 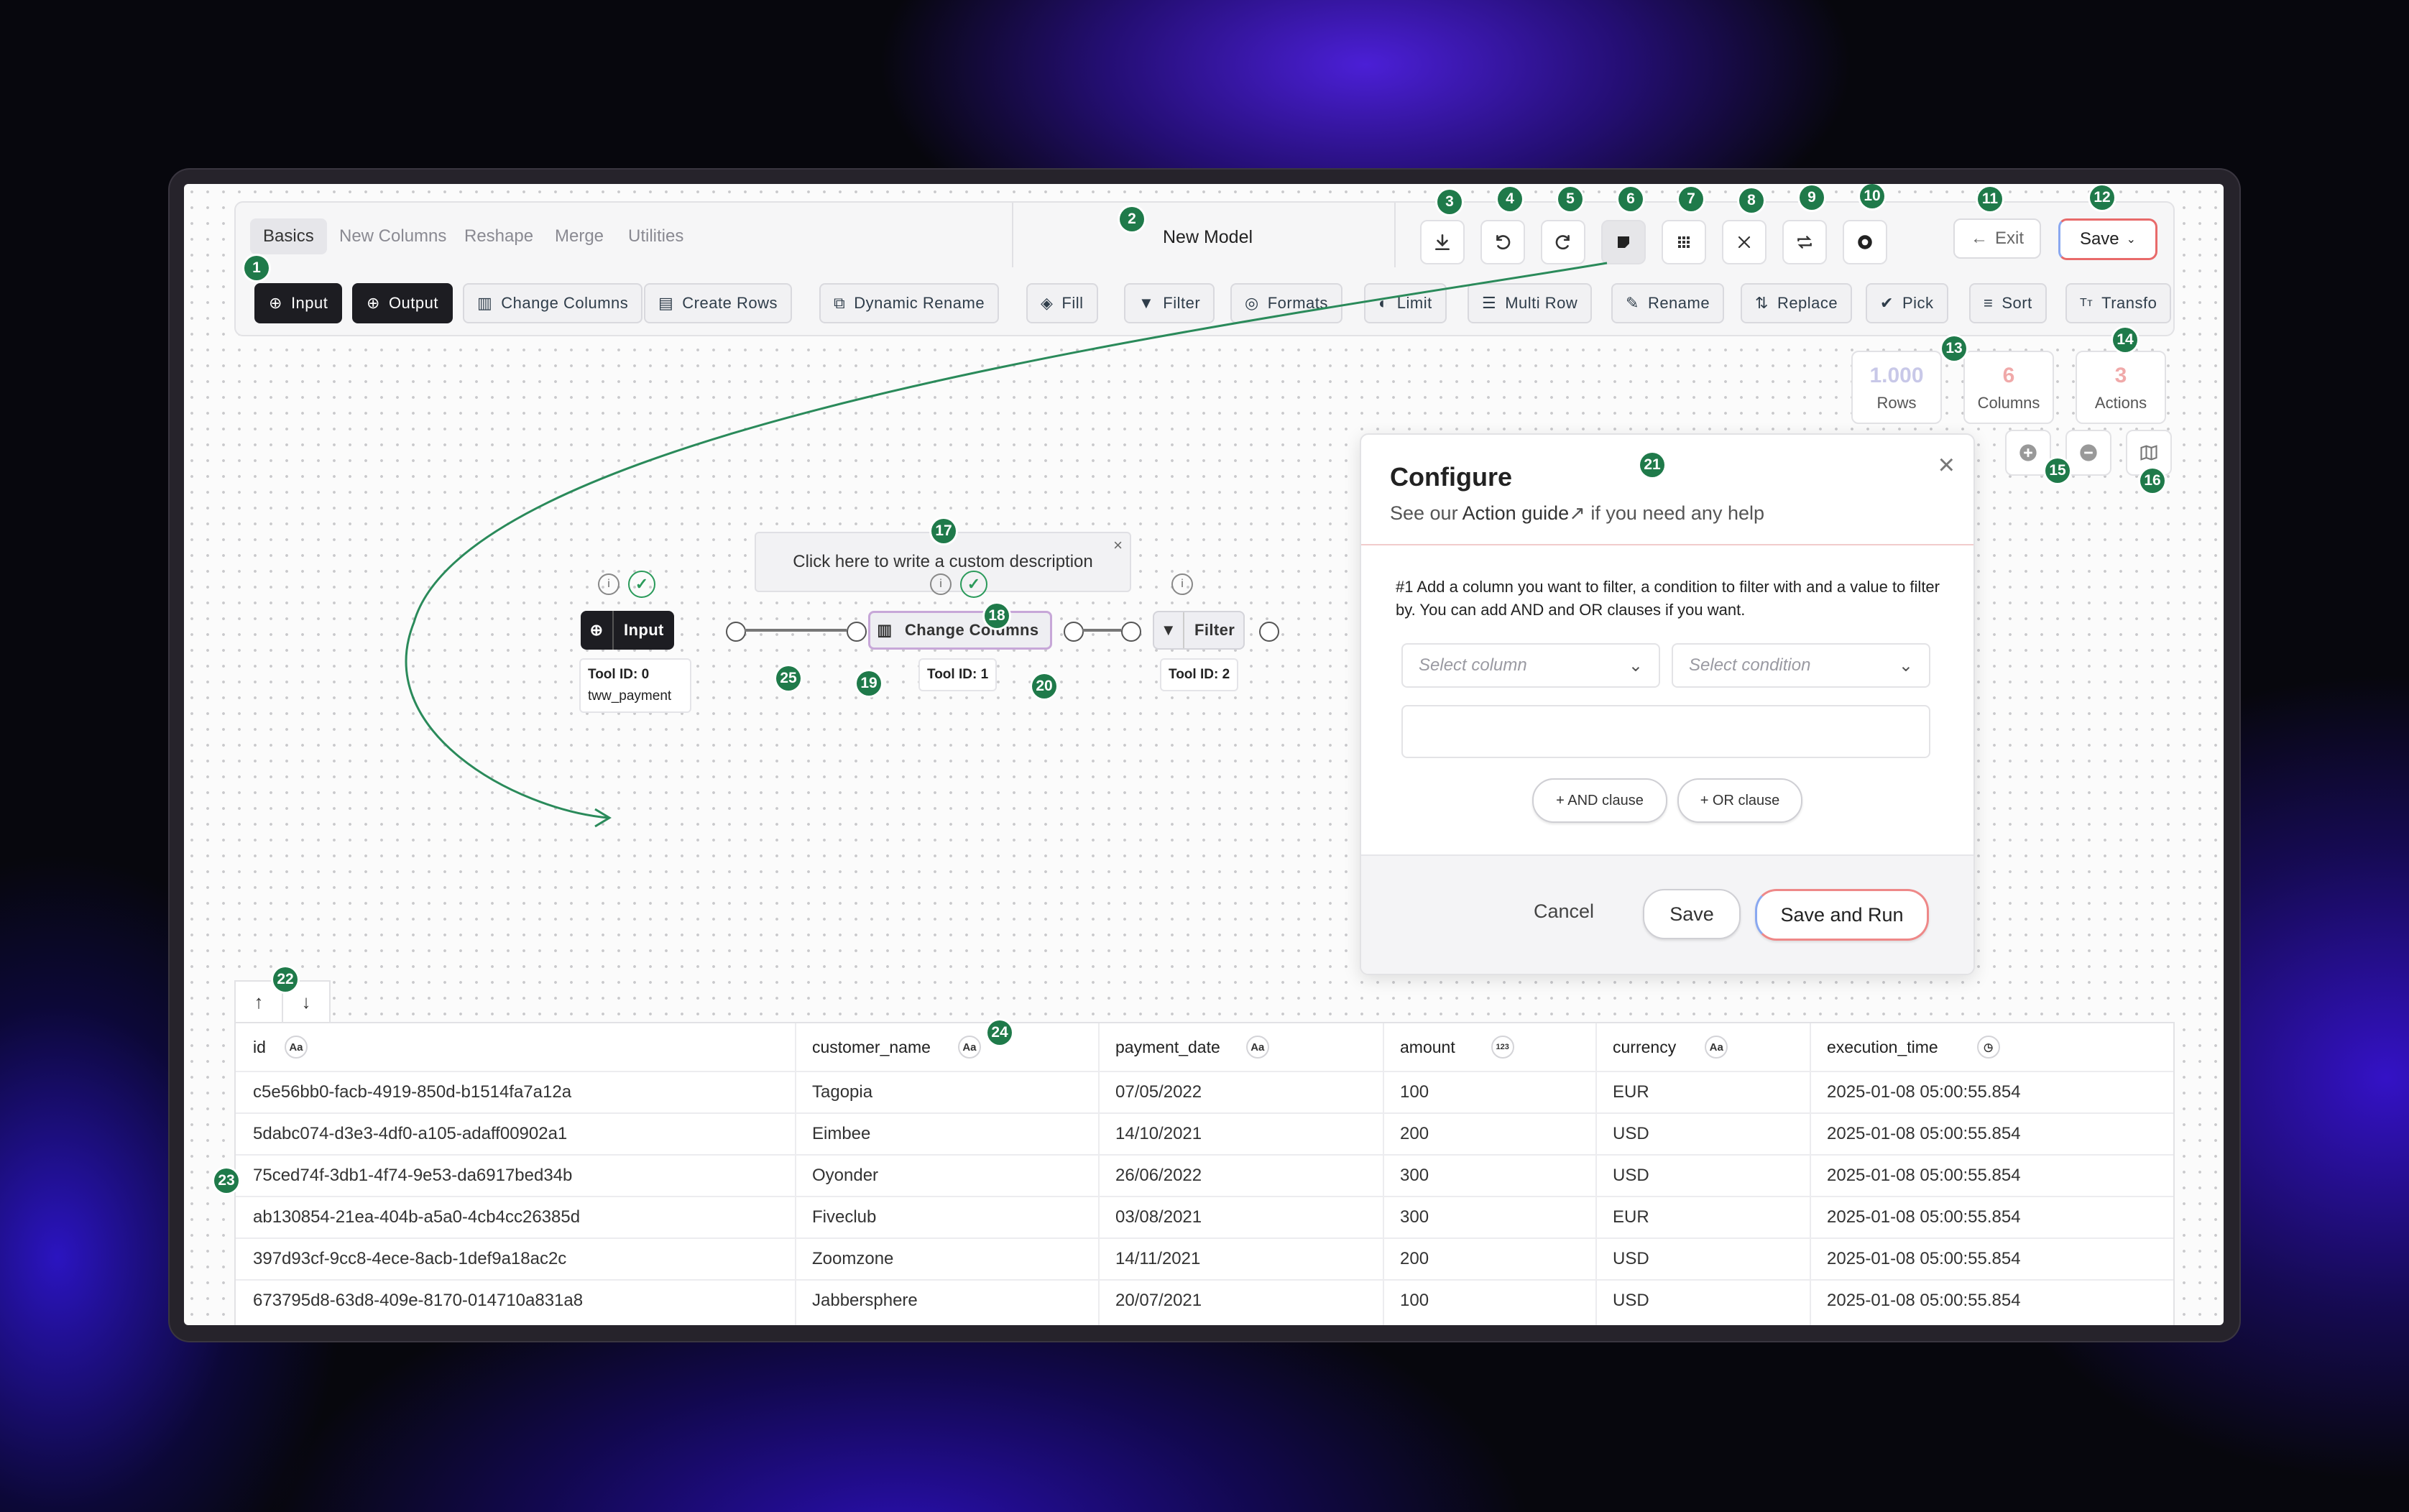 What do you see at coordinates (997, 616) in the screenshot?
I see `annotation-badge: 18` at bounding box center [997, 616].